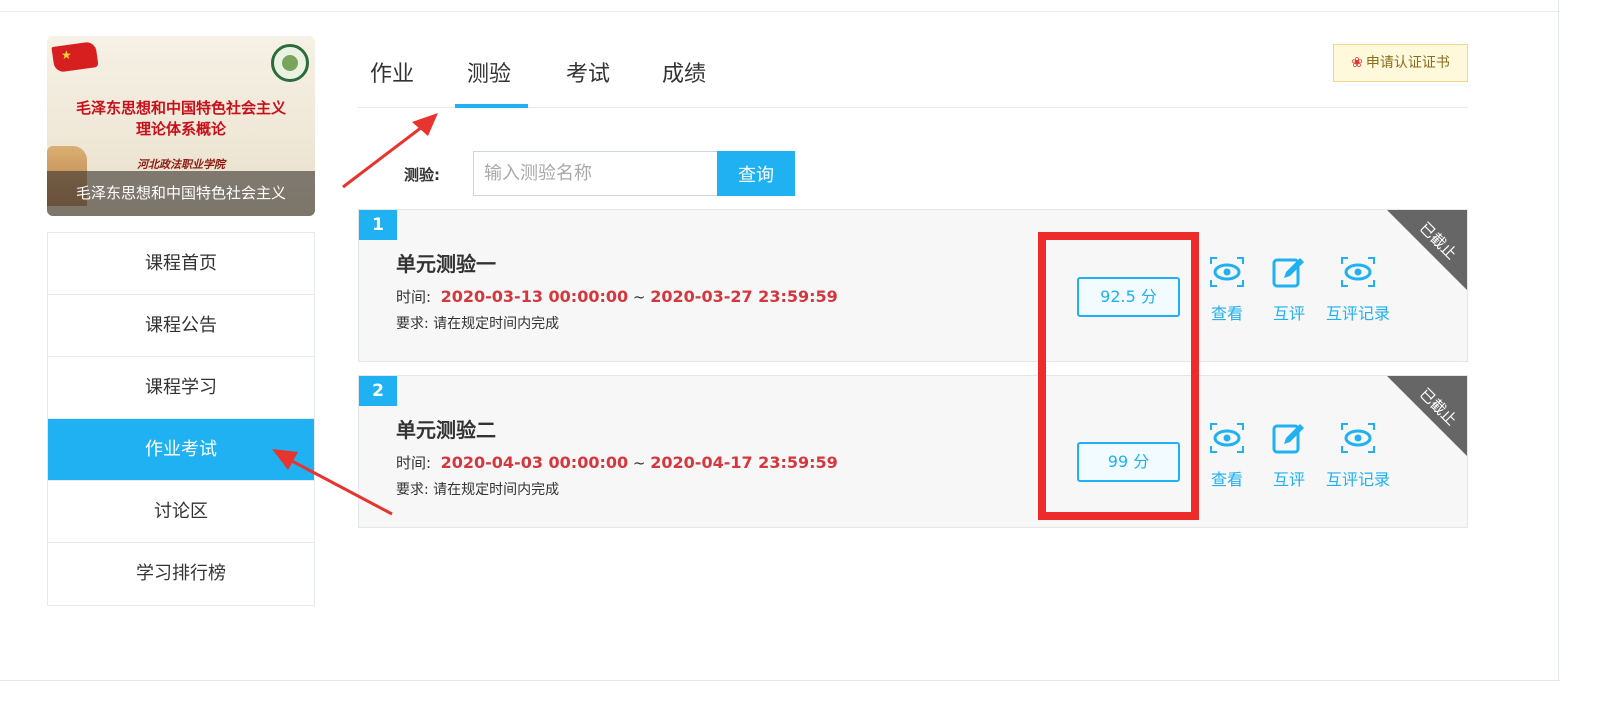 The width and height of the screenshot is (1609, 705). I want to click on search-button: 查询, so click(756, 173).